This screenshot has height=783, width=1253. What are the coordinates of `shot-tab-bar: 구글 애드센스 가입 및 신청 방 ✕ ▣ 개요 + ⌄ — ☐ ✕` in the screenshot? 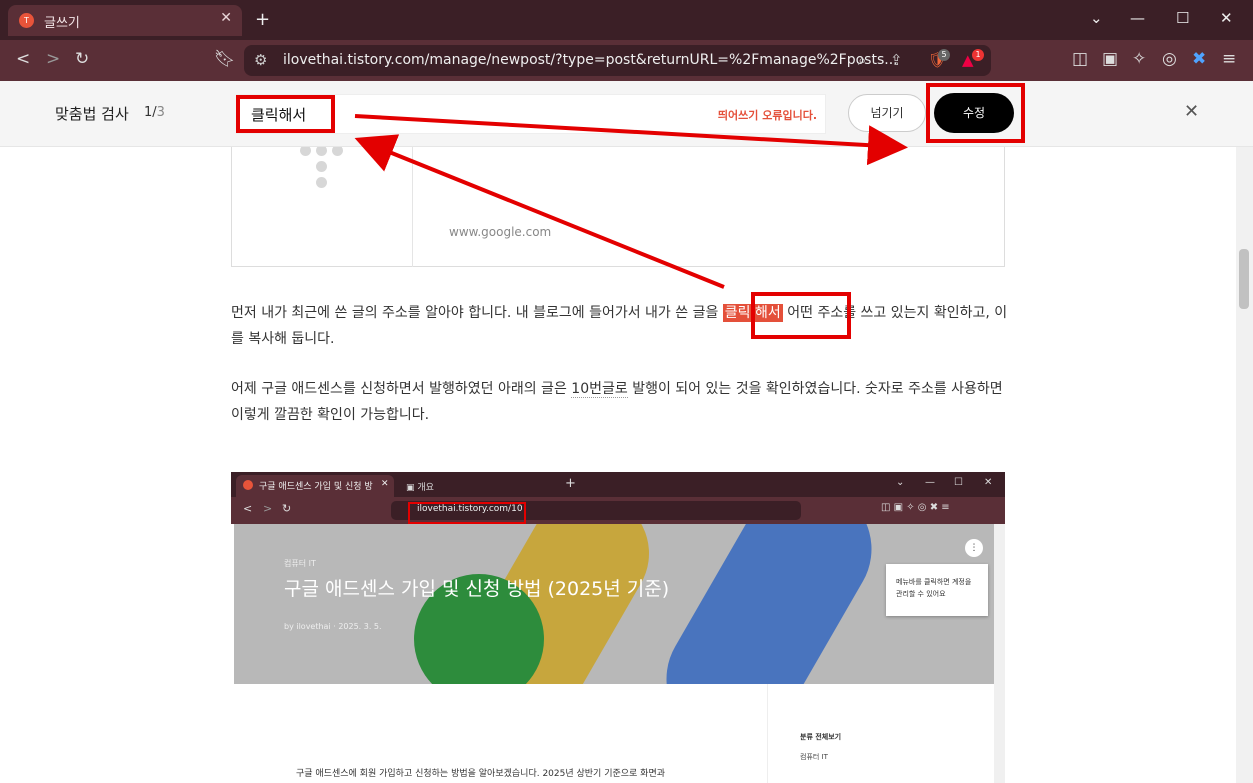 It's located at (618, 484).